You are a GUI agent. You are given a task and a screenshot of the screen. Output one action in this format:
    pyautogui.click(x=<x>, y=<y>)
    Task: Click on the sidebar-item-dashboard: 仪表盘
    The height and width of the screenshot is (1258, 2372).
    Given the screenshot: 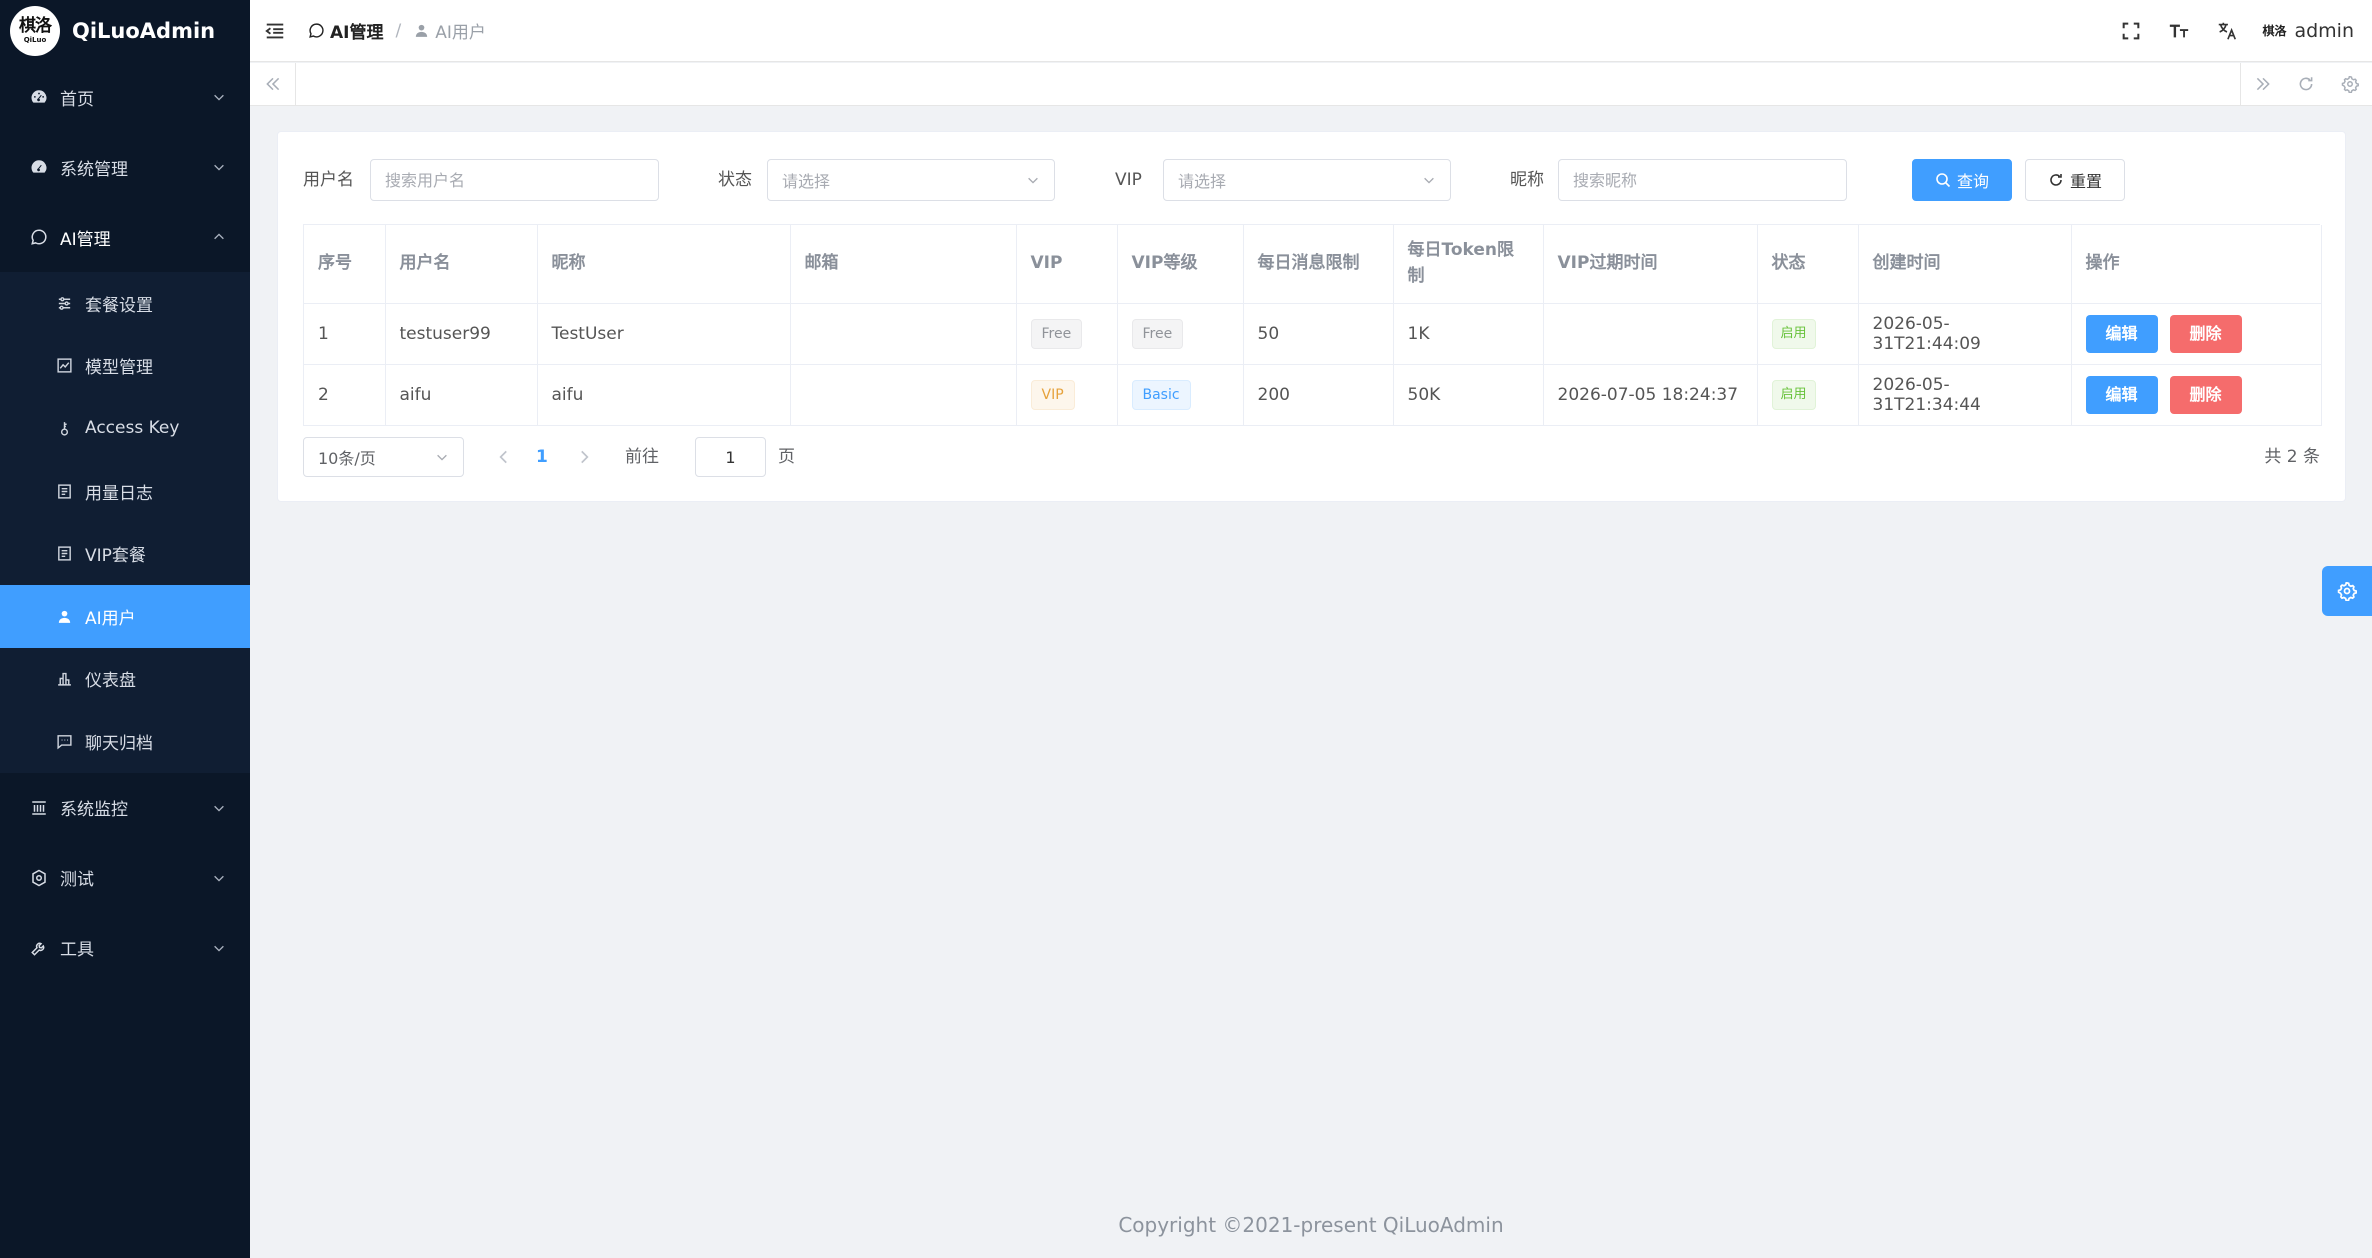 What is the action you would take?
    pyautogui.click(x=125, y=679)
    